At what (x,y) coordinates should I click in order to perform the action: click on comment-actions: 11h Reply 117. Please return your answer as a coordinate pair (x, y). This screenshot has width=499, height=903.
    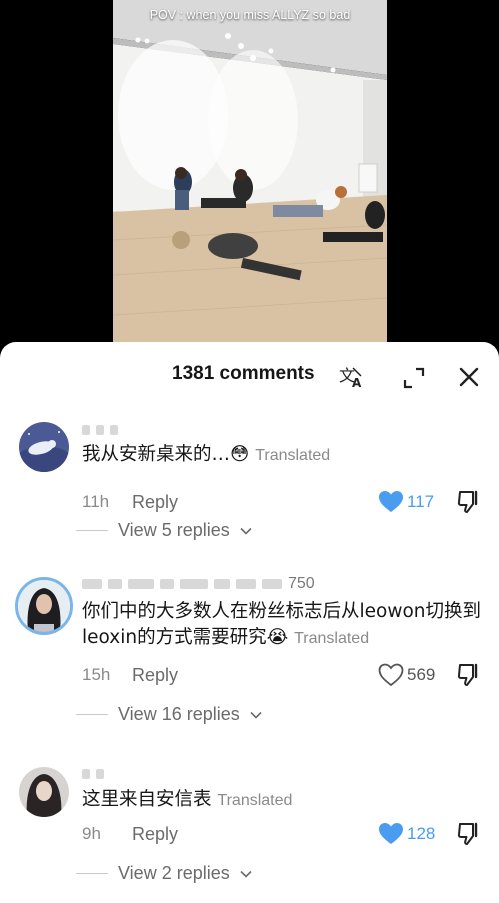
    Looking at the image, I should click on (284, 502).